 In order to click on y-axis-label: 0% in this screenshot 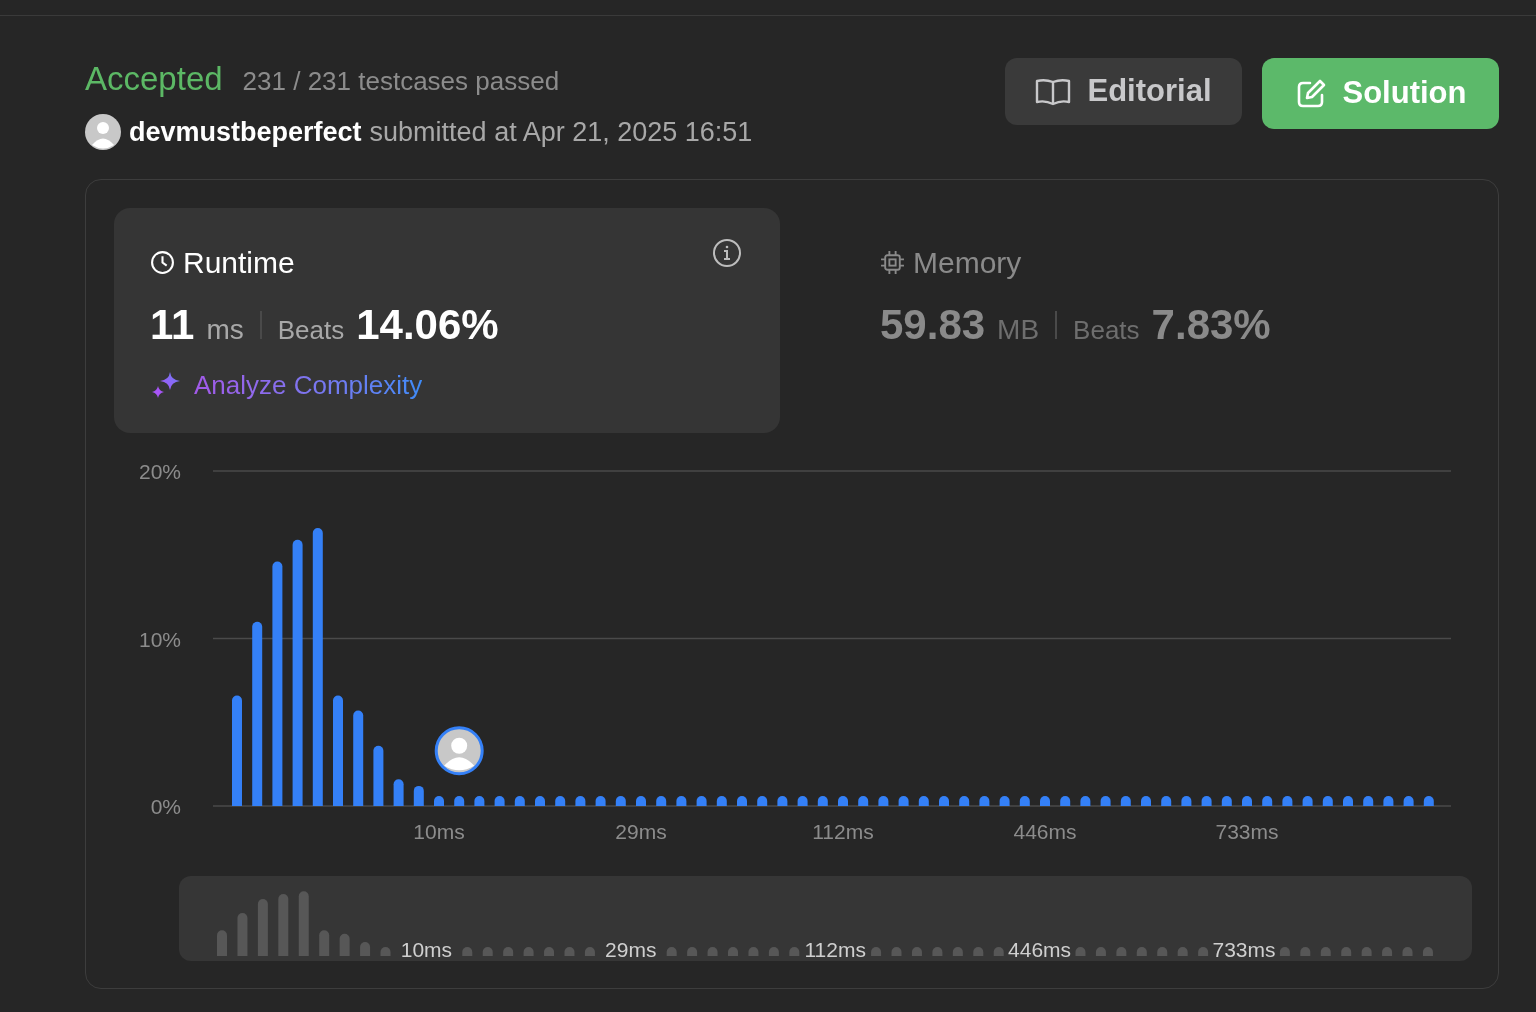, I will do `click(165, 806)`.